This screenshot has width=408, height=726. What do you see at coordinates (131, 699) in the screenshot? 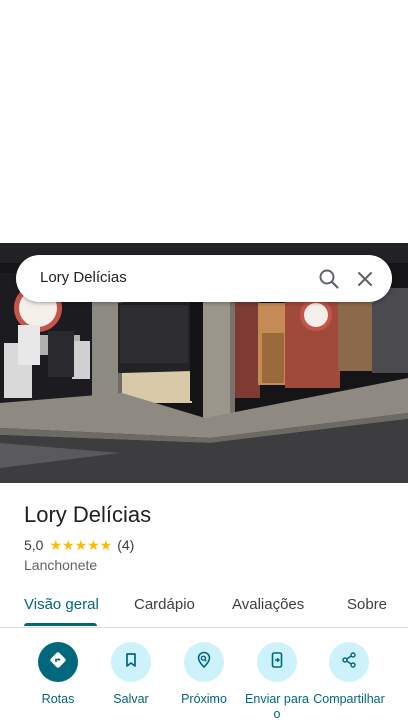
I see `save-label: Salvar` at bounding box center [131, 699].